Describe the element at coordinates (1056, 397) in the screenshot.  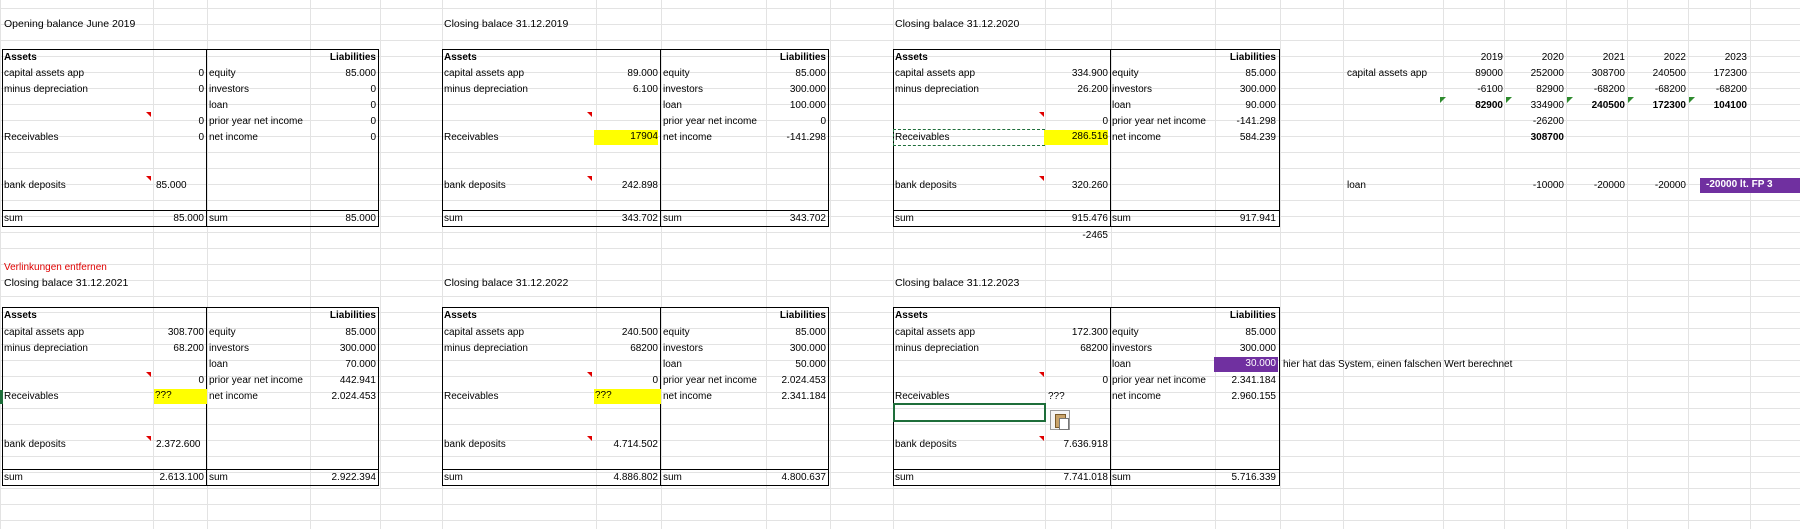
I see `cell-value: ???` at that location.